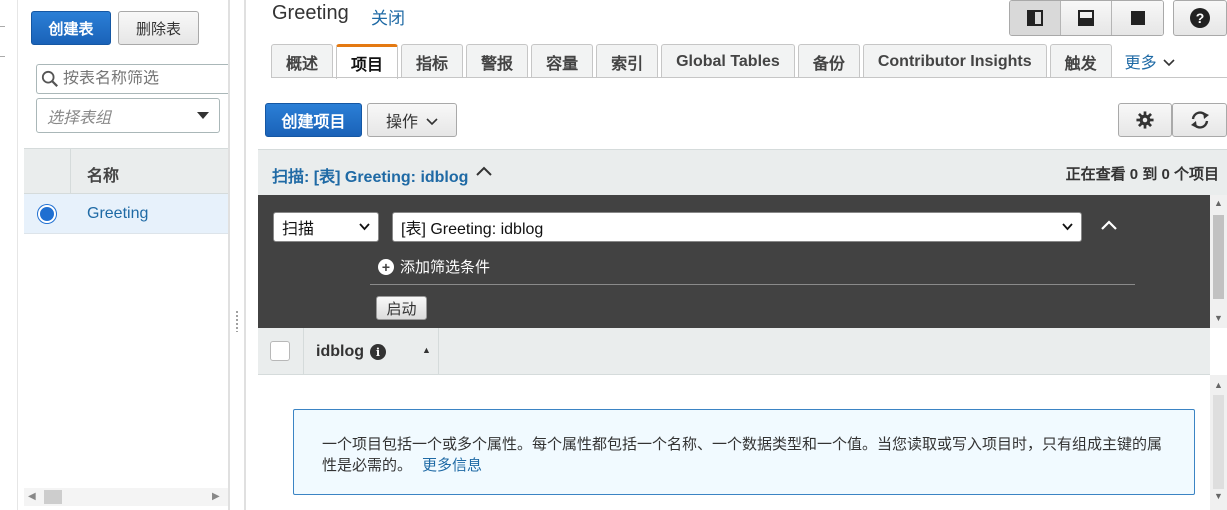  Describe the element at coordinates (117, 214) in the screenshot. I see `table-name-link: Greeting` at that location.